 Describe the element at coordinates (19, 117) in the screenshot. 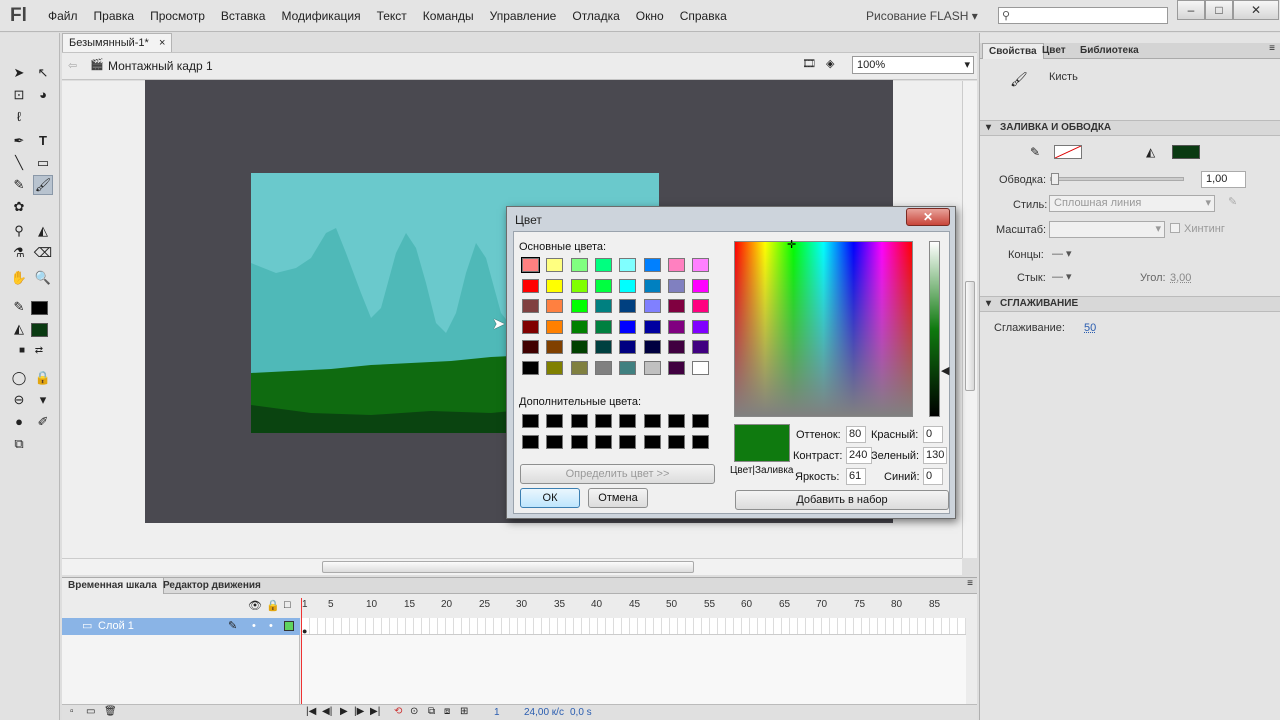

I see `lasso-tool-icon: ℓ` at that location.